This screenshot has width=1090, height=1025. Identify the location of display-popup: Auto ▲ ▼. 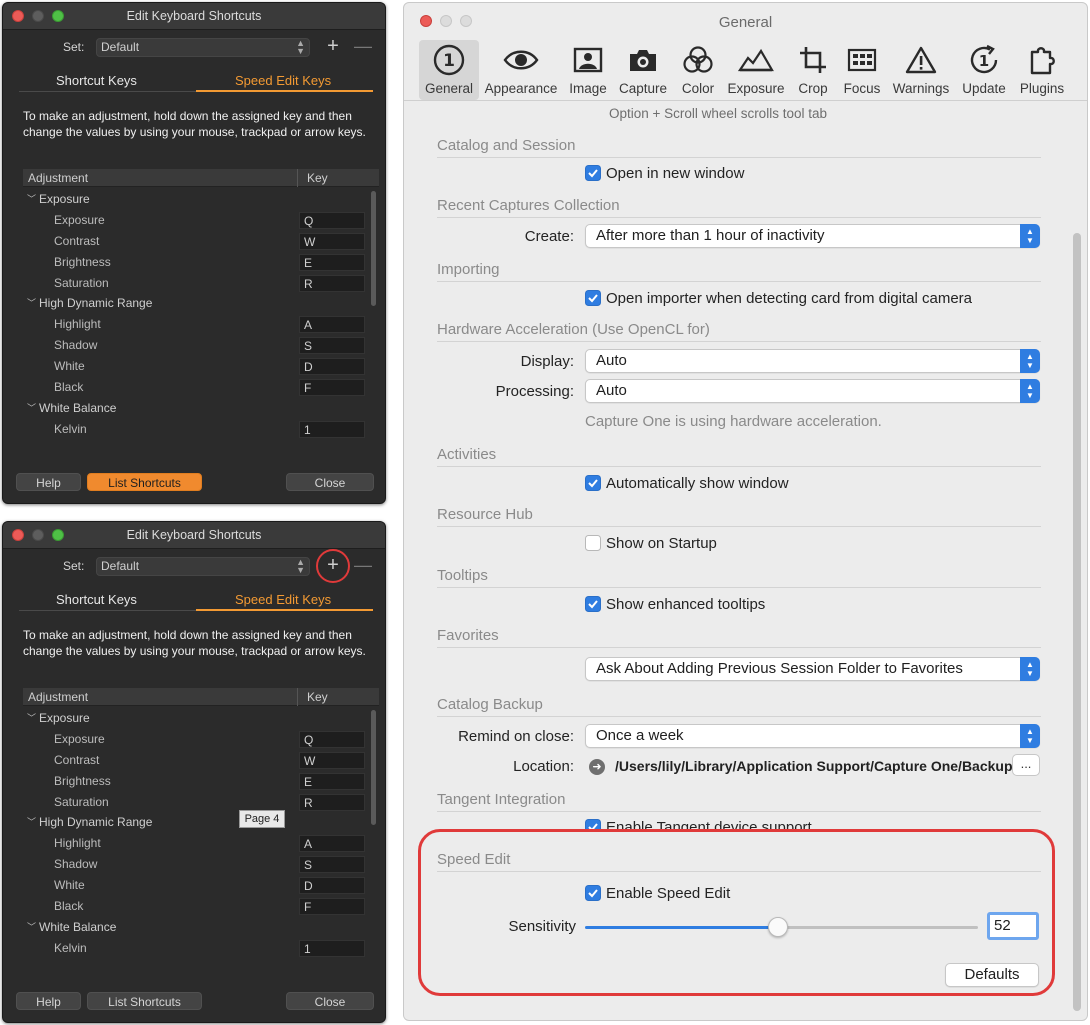
(812, 361).